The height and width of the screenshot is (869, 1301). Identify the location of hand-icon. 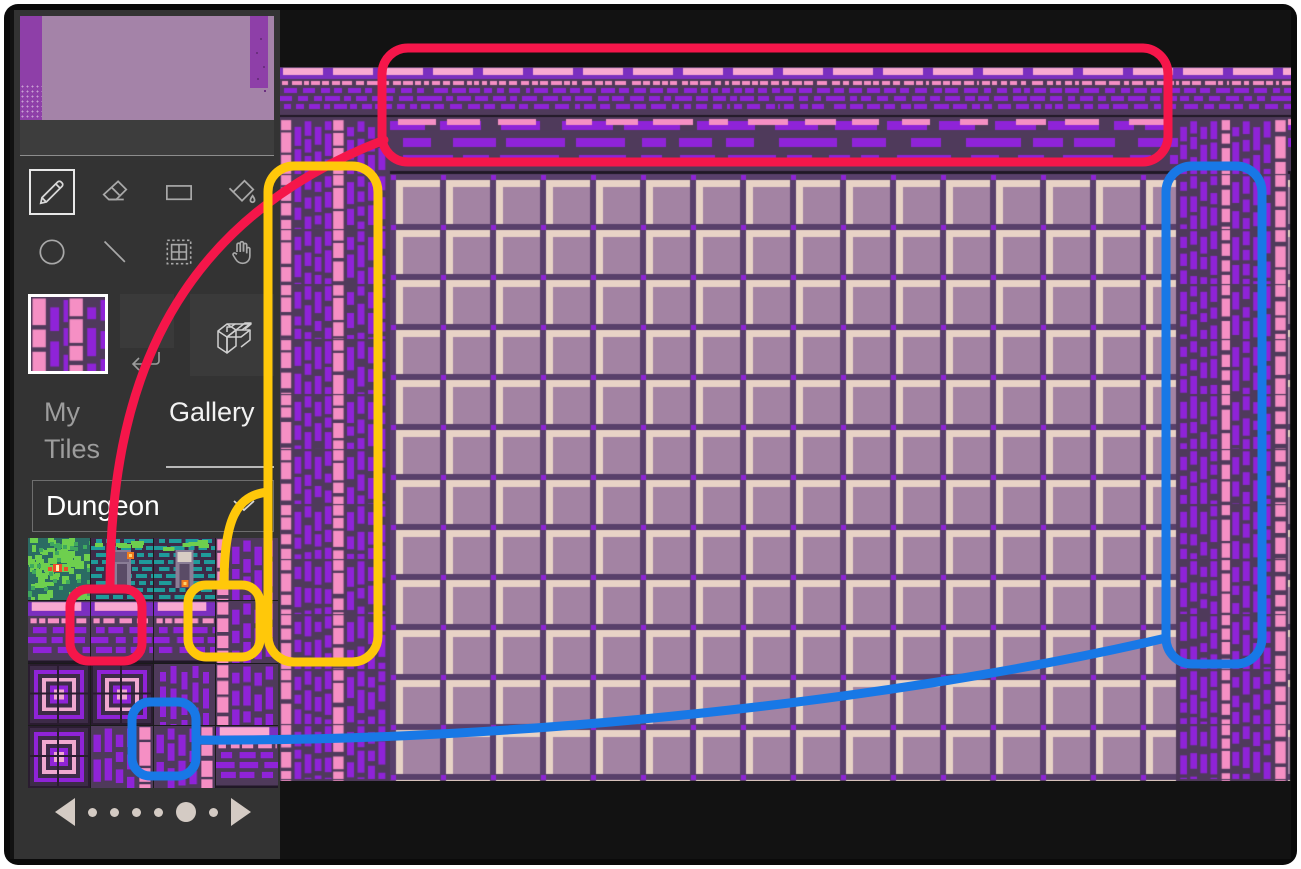
(242, 252).